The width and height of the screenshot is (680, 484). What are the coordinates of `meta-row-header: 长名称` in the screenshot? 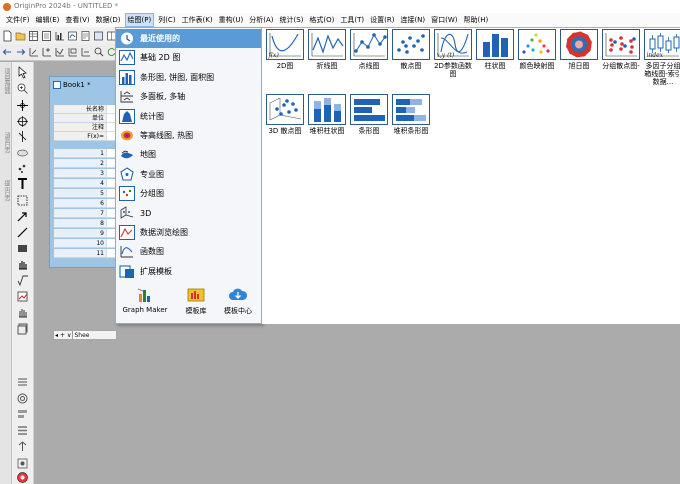 It's located at (80, 109).